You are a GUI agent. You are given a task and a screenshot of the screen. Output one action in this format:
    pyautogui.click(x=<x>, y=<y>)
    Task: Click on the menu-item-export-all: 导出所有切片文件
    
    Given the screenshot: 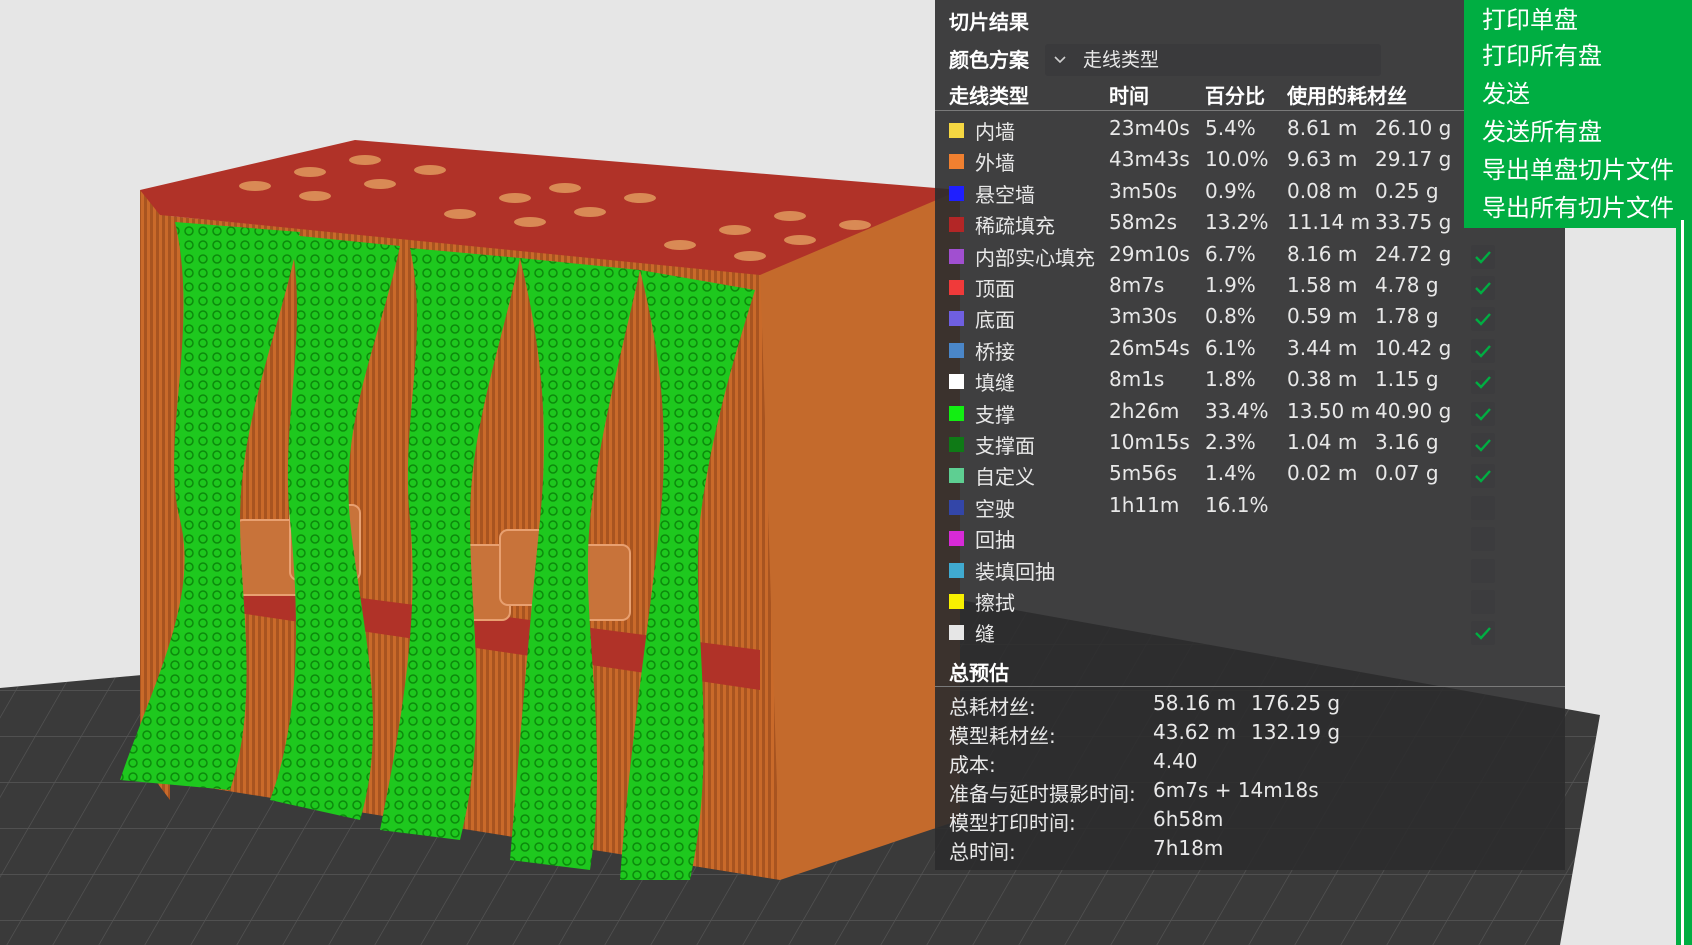 What is the action you would take?
    pyautogui.click(x=1578, y=205)
    